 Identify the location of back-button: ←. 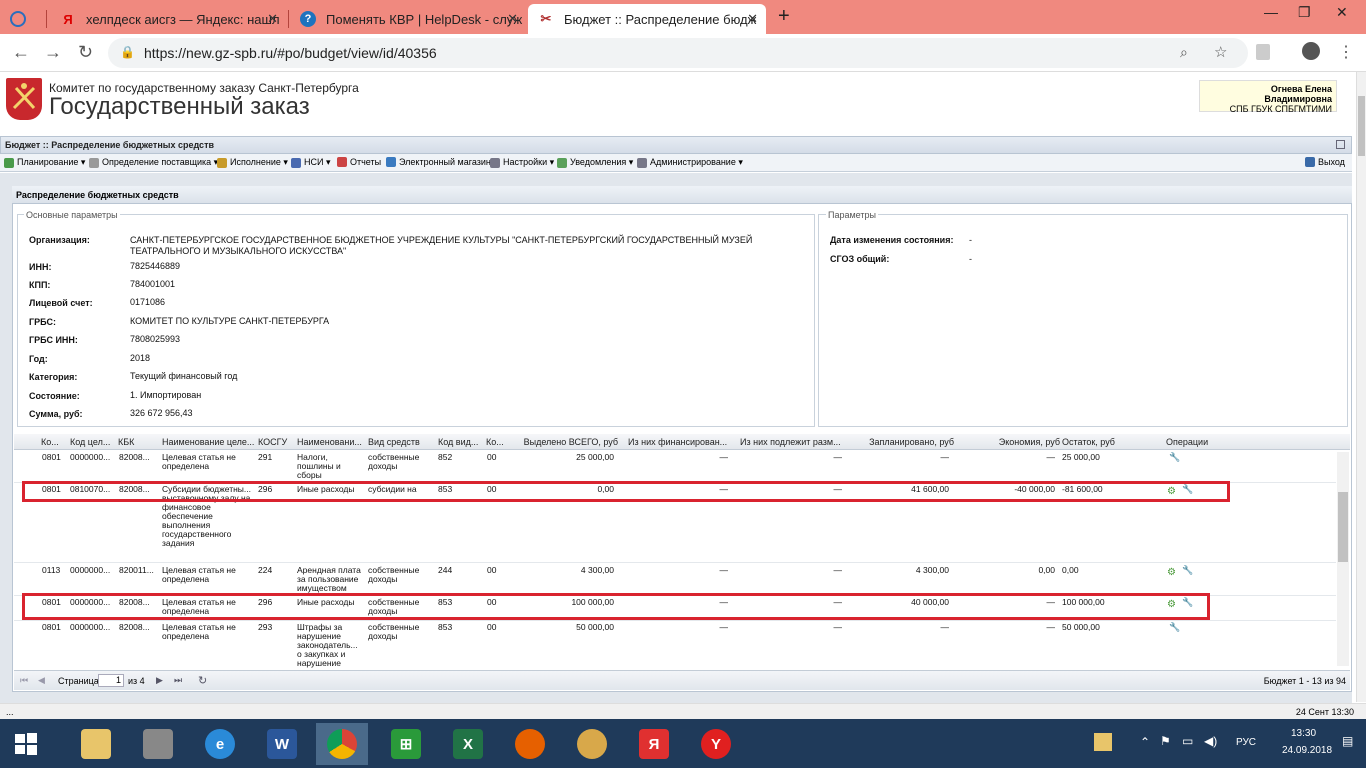
(21, 52).